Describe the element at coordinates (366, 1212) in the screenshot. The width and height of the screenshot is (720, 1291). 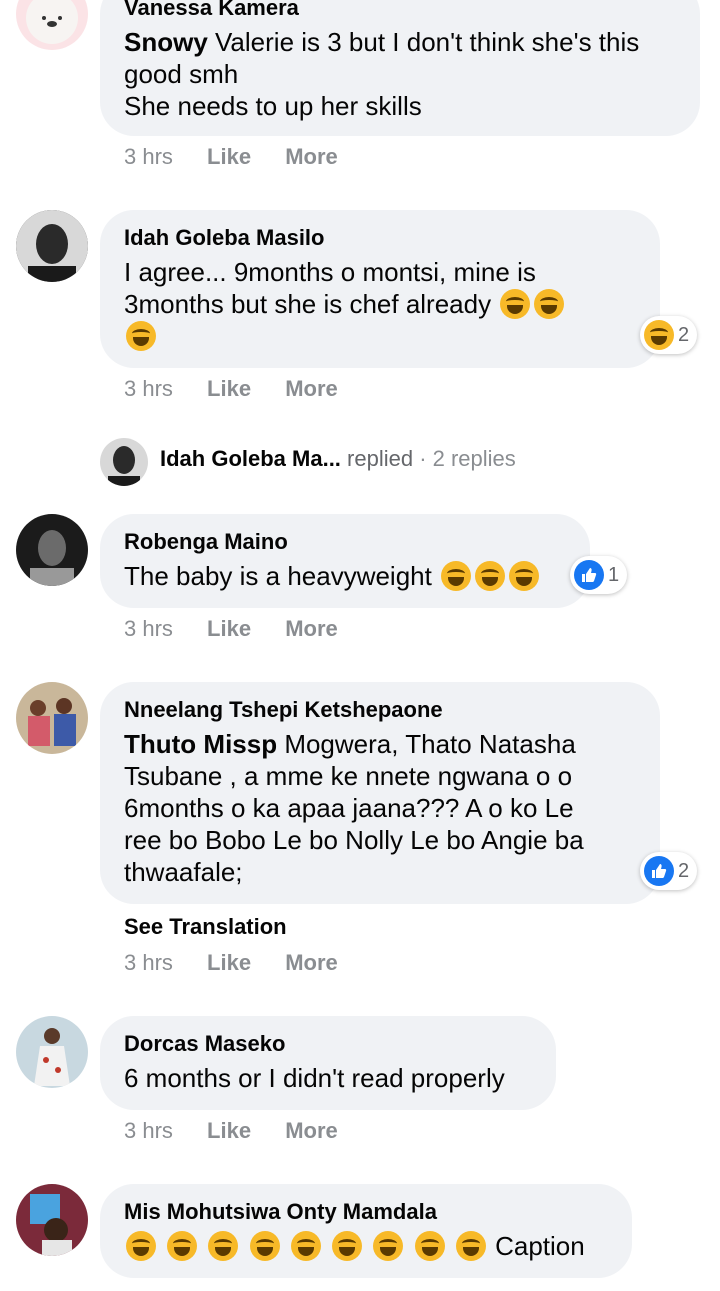
I see `comment-author: Mis Mohutsiwa Onty Mamdala` at that location.